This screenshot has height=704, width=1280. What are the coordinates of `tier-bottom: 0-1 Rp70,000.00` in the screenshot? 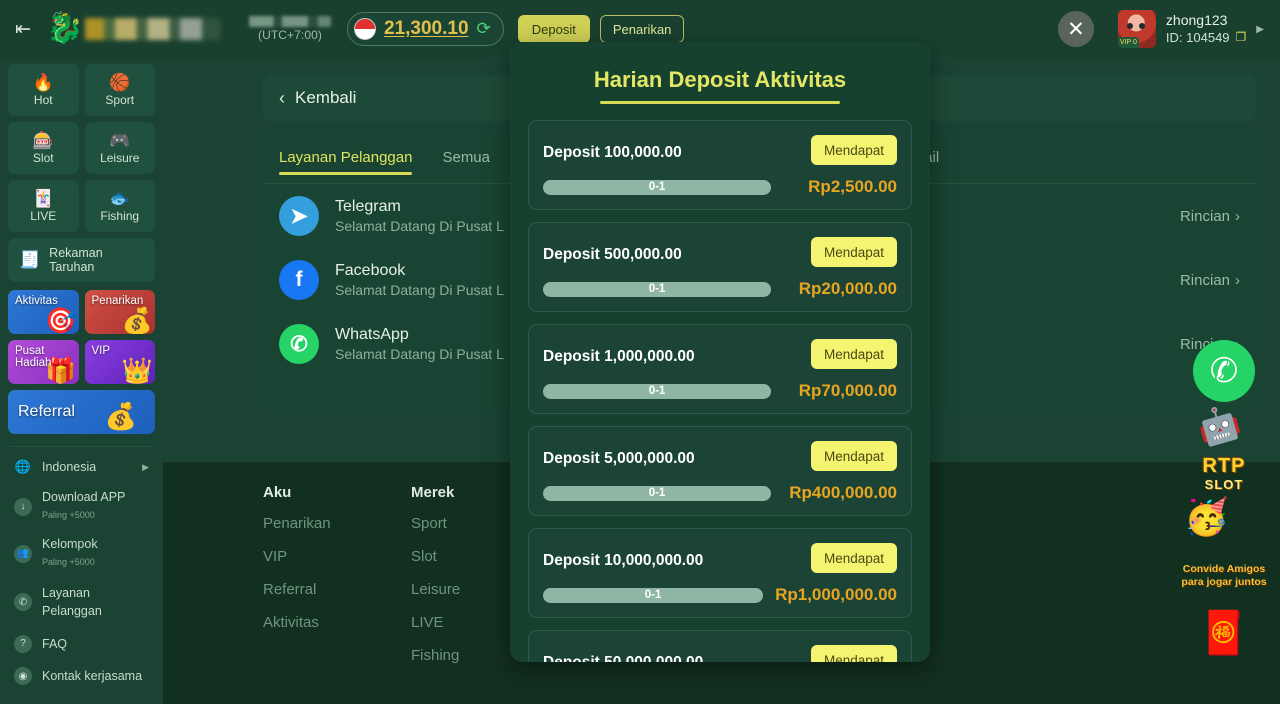 It's located at (720, 391).